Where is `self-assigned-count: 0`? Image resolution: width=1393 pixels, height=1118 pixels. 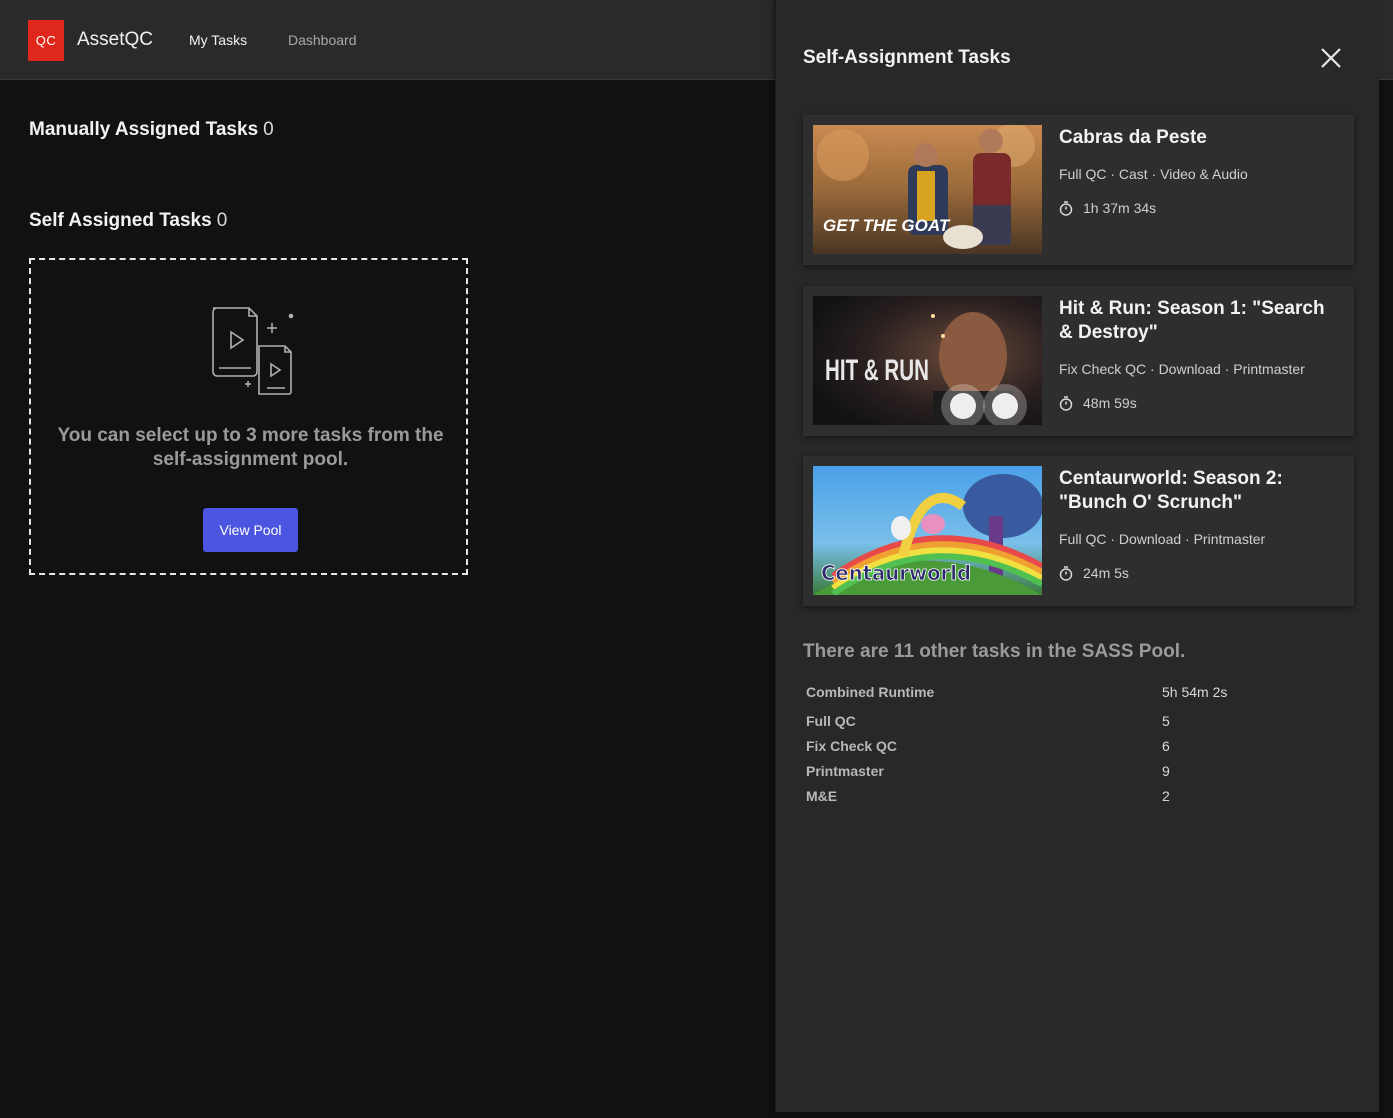
self-assigned-count: 0 is located at coordinates (222, 220).